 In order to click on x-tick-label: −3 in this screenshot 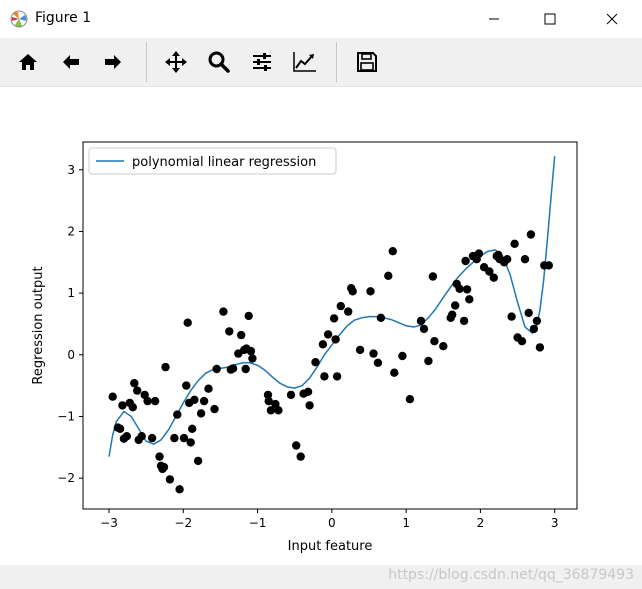, I will do `click(109, 523)`.